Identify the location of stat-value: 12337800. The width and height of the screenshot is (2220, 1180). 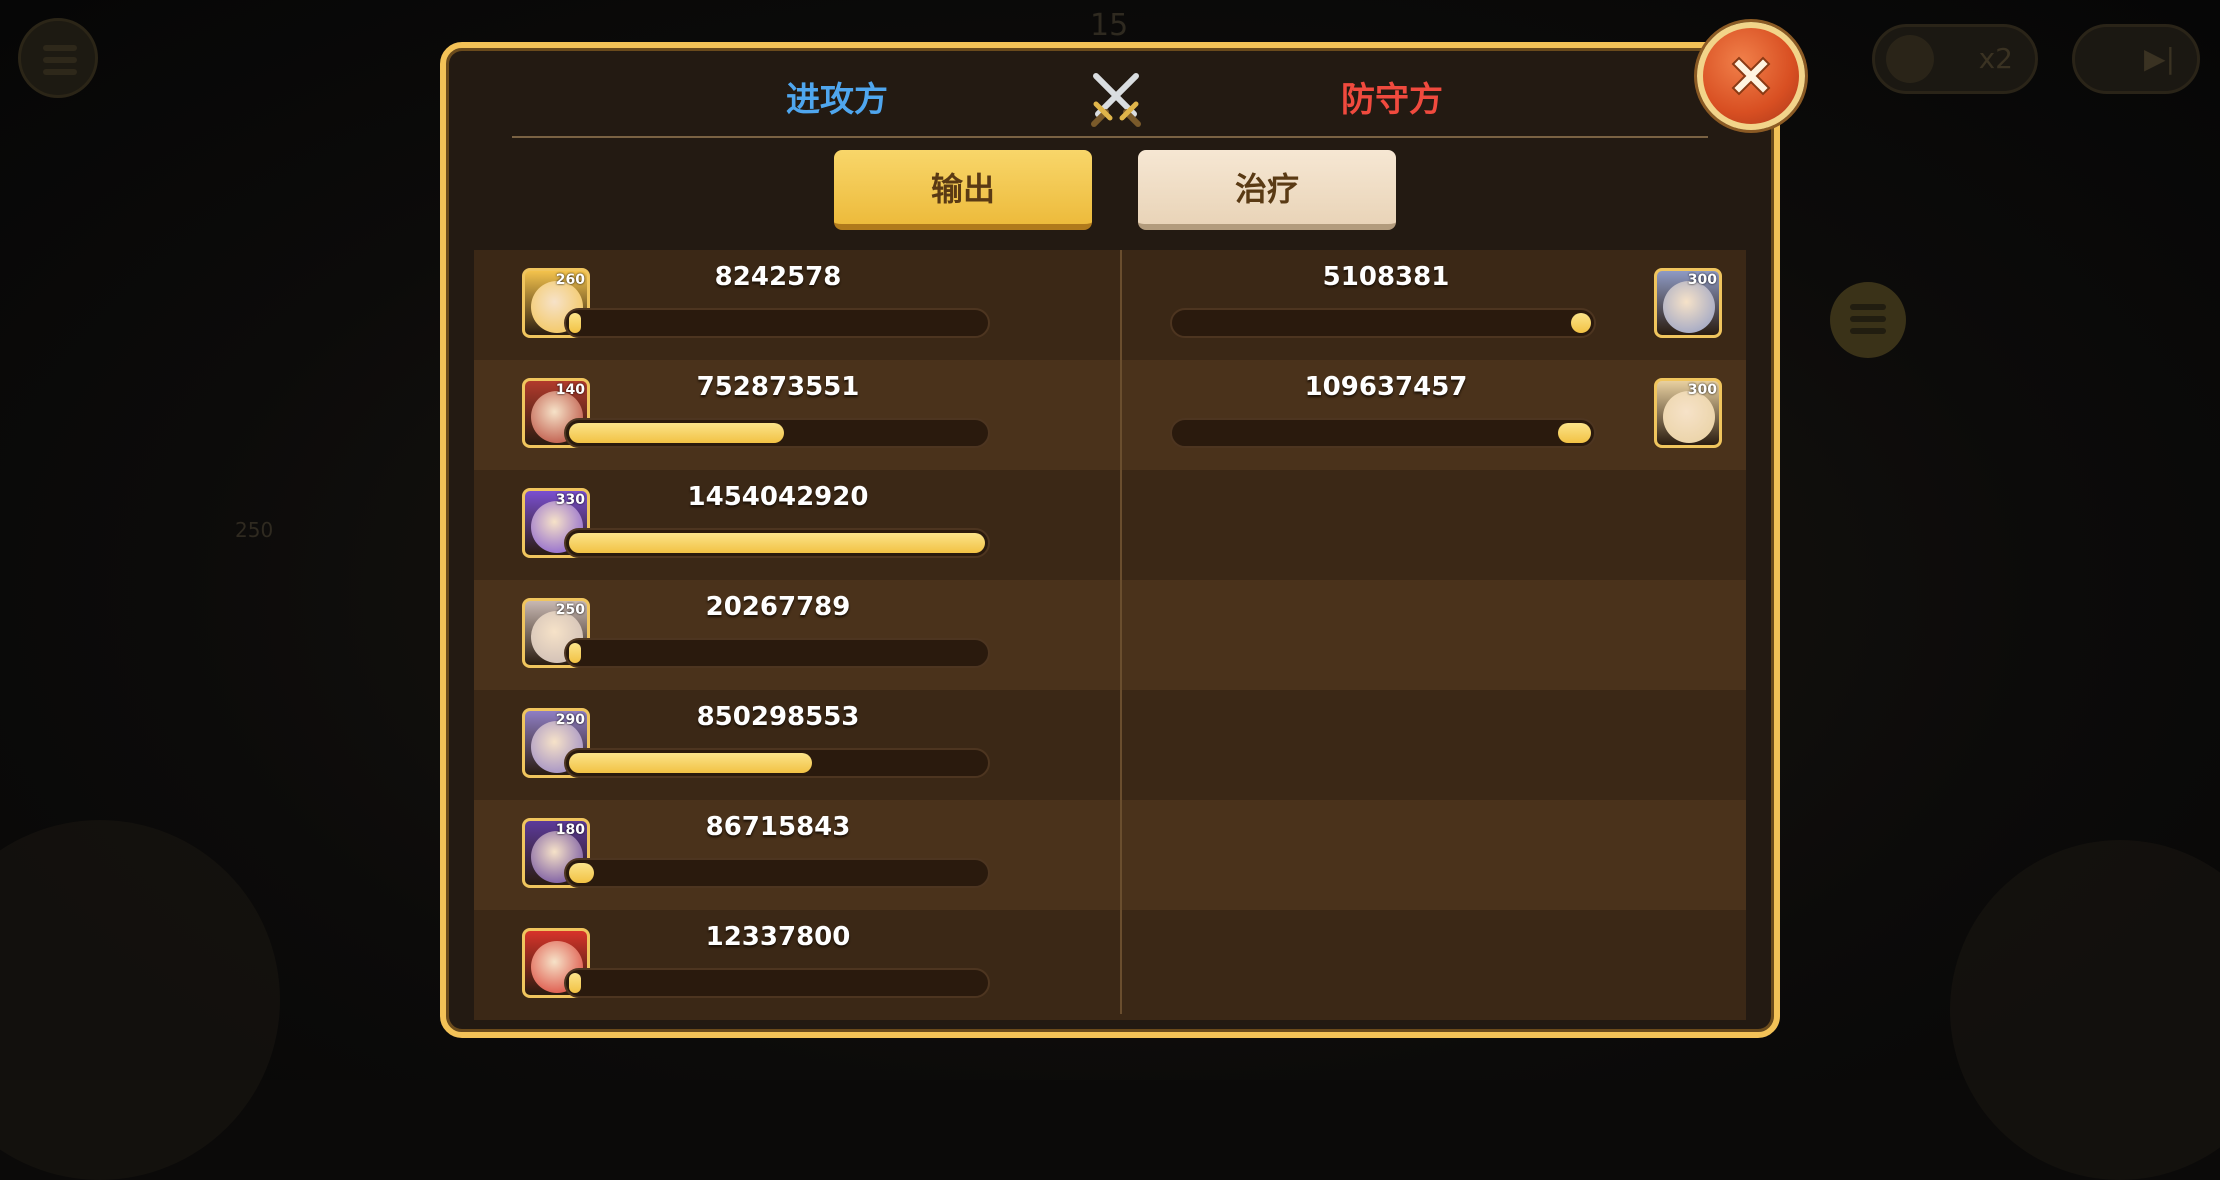
(778, 937).